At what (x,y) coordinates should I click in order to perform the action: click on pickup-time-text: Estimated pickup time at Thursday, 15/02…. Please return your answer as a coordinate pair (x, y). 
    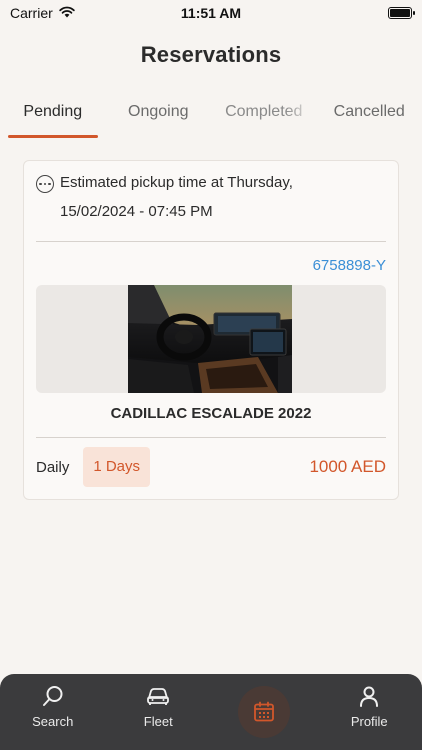
    Looking at the image, I should click on (176, 197).